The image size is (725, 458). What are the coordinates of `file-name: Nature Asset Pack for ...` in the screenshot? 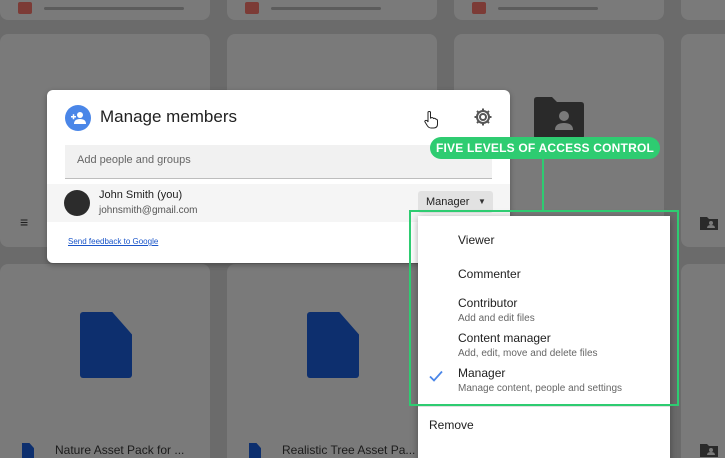 It's located at (120, 450).